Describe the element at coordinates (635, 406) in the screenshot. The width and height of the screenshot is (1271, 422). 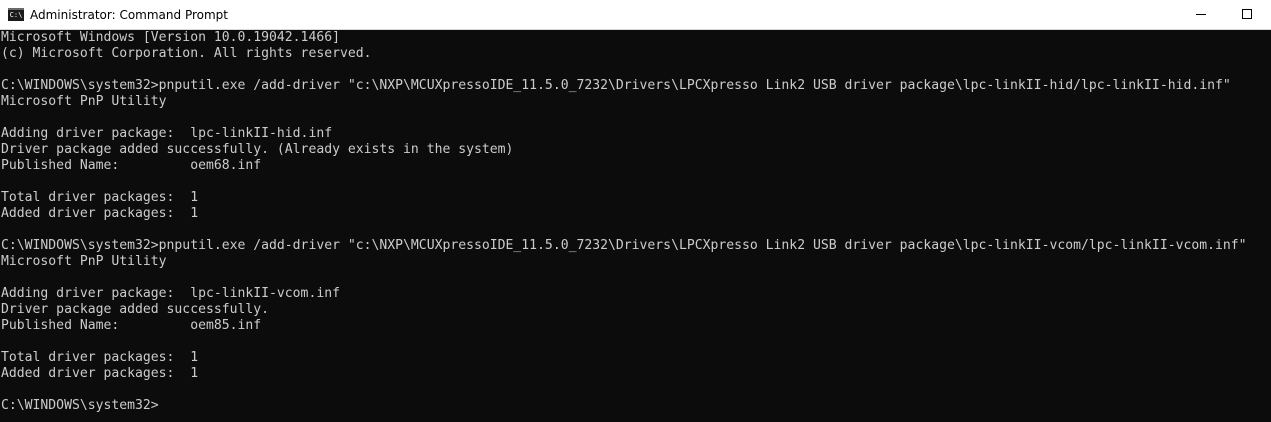
I see `console-prompt-line: C:\WINDOWS\system32>` at that location.